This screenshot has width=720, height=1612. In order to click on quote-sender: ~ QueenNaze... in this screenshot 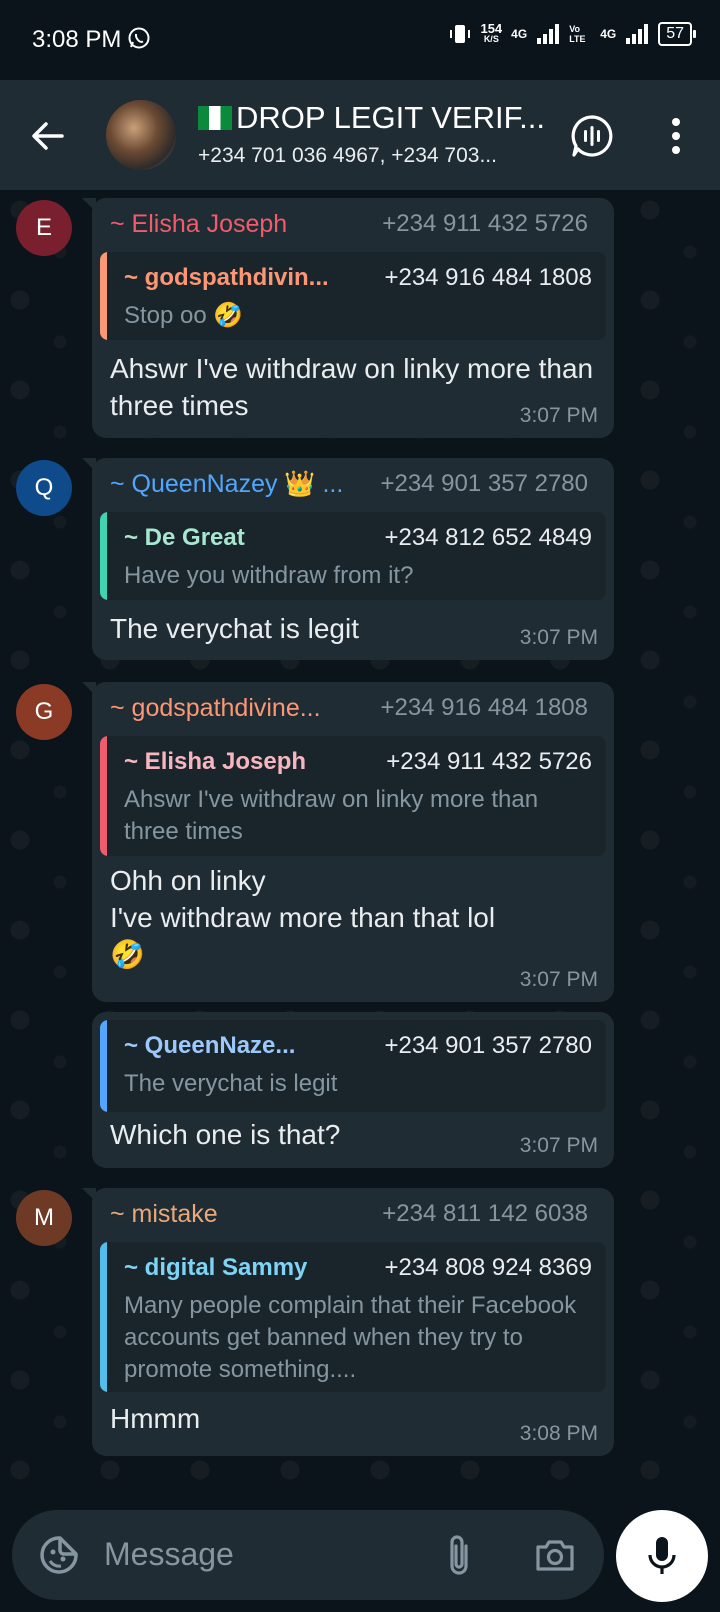, I will do `click(210, 1045)`.